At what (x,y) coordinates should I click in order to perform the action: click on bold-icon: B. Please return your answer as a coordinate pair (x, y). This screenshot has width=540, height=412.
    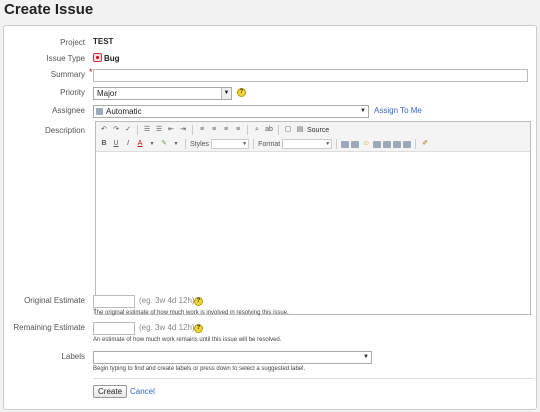
    Looking at the image, I should click on (104, 144).